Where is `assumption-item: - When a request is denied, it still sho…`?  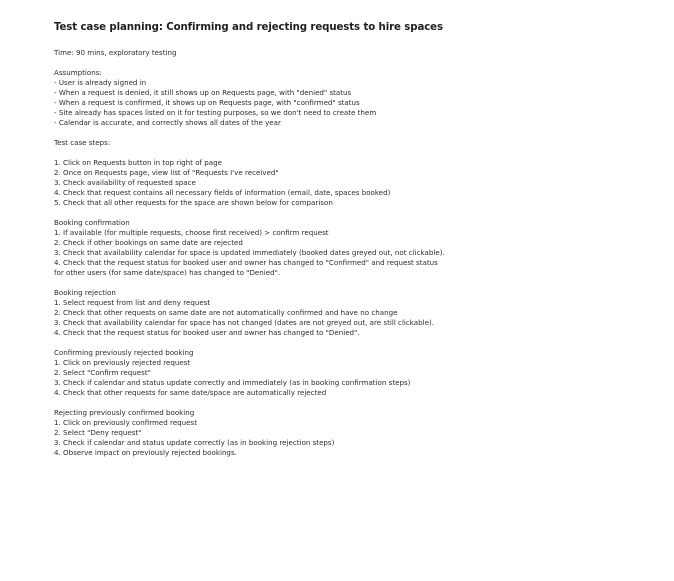 assumption-item: - When a request is denied, it still sho… is located at coordinates (203, 92).